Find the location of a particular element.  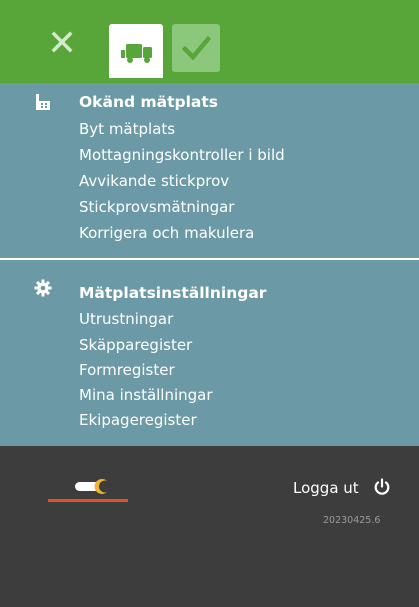

menu-item-mottagningskontroller: Mottagningskontroller i bild is located at coordinates (182, 155).